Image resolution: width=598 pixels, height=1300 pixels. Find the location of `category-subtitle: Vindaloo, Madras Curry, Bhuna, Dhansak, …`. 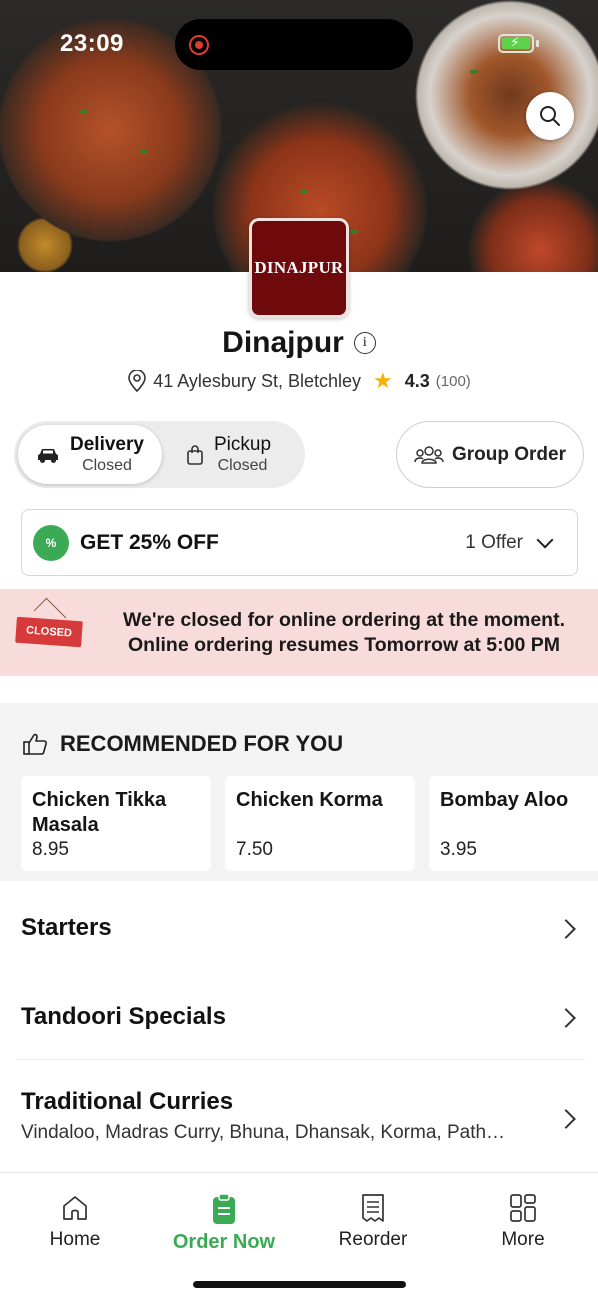

category-subtitle: Vindaloo, Madras Curry, Bhuna, Dhansak, … is located at coordinates (263, 1132).